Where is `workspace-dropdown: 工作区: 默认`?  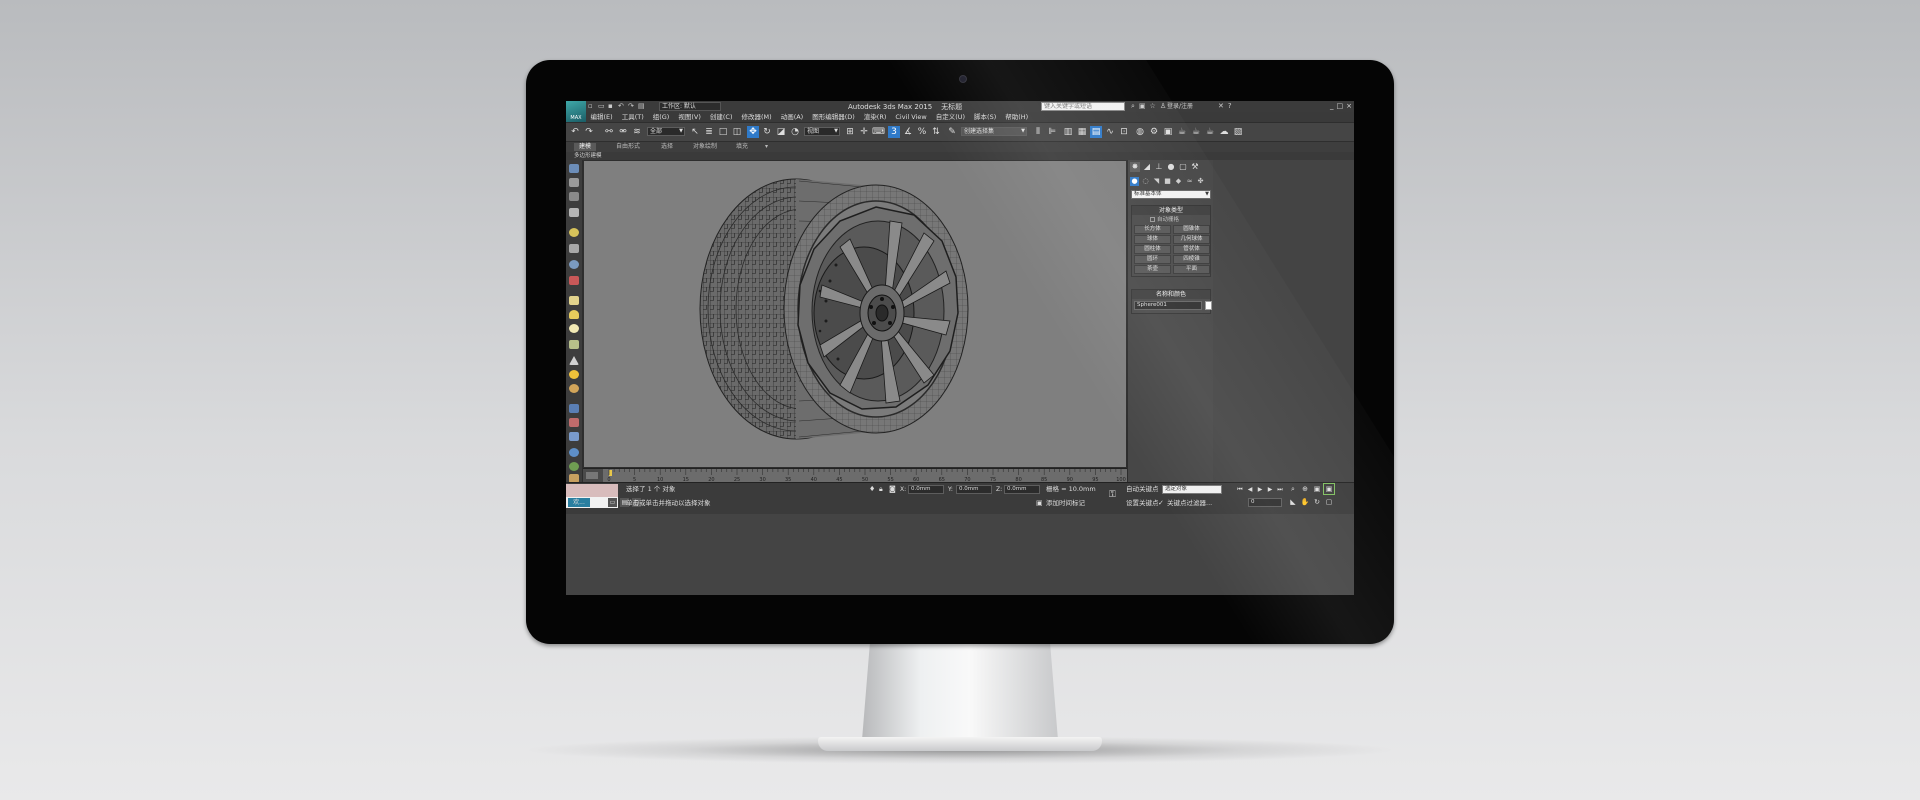 workspace-dropdown: 工作区: 默认 is located at coordinates (690, 106).